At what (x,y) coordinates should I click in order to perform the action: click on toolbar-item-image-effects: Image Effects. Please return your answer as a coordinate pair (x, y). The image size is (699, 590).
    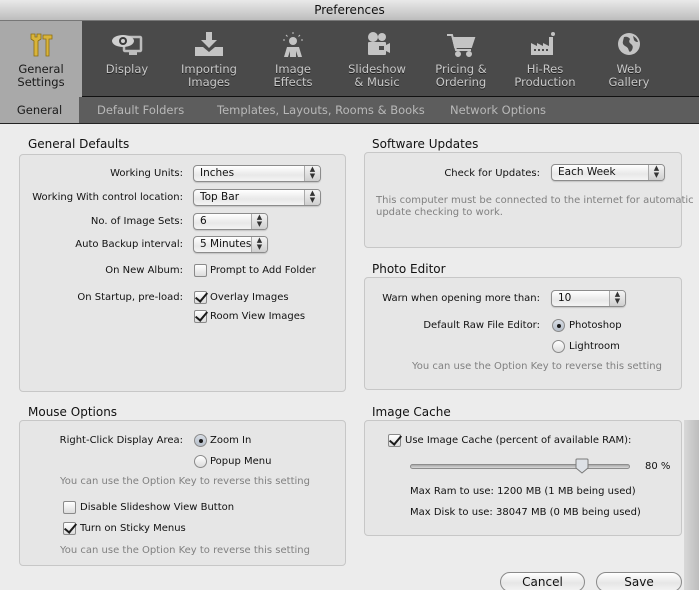
    Looking at the image, I should click on (293, 59).